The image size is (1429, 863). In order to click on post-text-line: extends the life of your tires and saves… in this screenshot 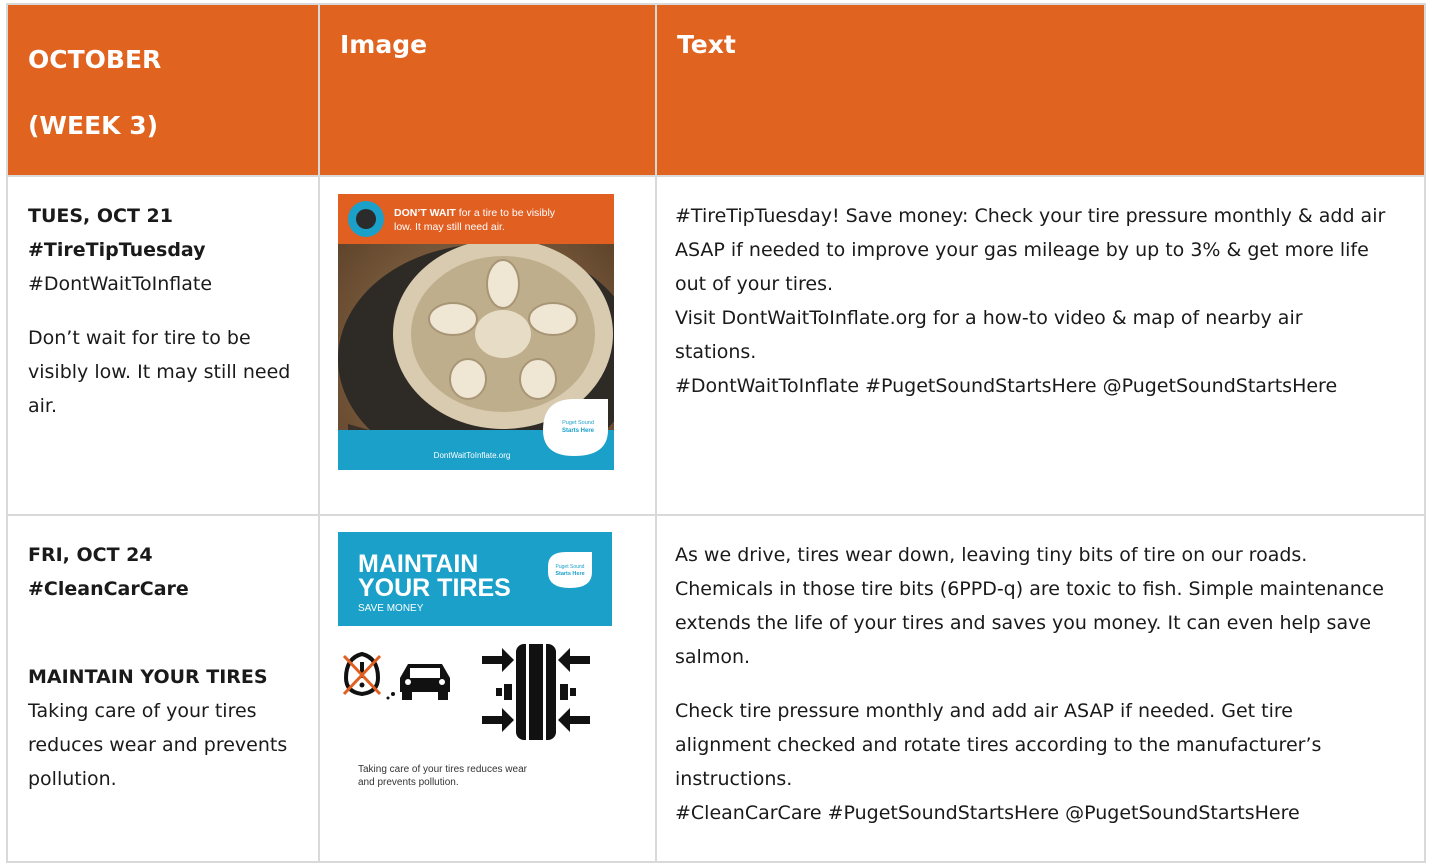, I will do `click(1023, 623)`.